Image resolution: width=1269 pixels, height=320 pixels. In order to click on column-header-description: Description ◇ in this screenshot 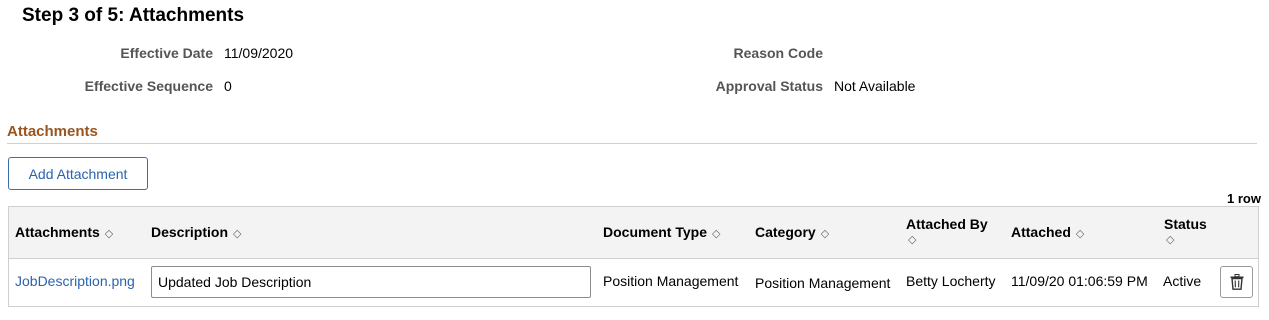, I will do `click(196, 232)`.